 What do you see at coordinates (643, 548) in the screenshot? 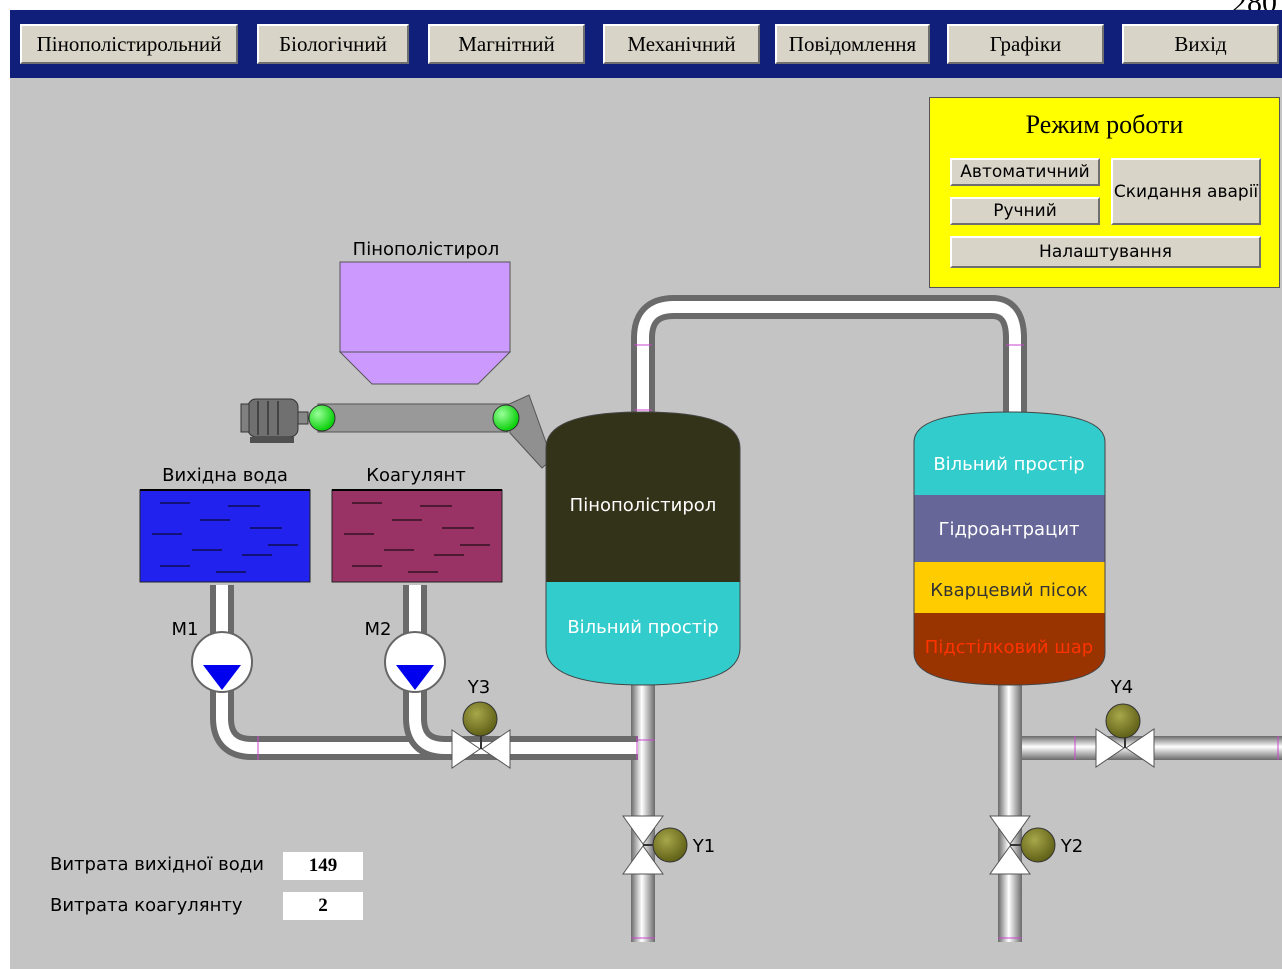
I see `polystyrene-reactor: Пінополістирол Вільний простір` at bounding box center [643, 548].